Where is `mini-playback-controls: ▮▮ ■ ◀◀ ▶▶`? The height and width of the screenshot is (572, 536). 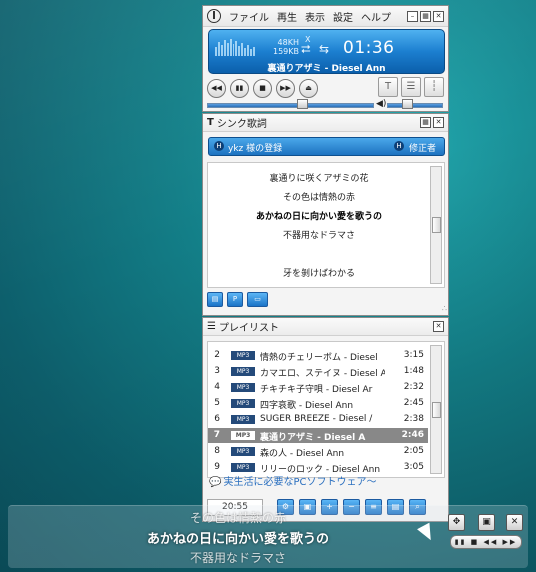 mini-playback-controls: ▮▮ ■ ◀◀ ▶▶ is located at coordinates (486, 542).